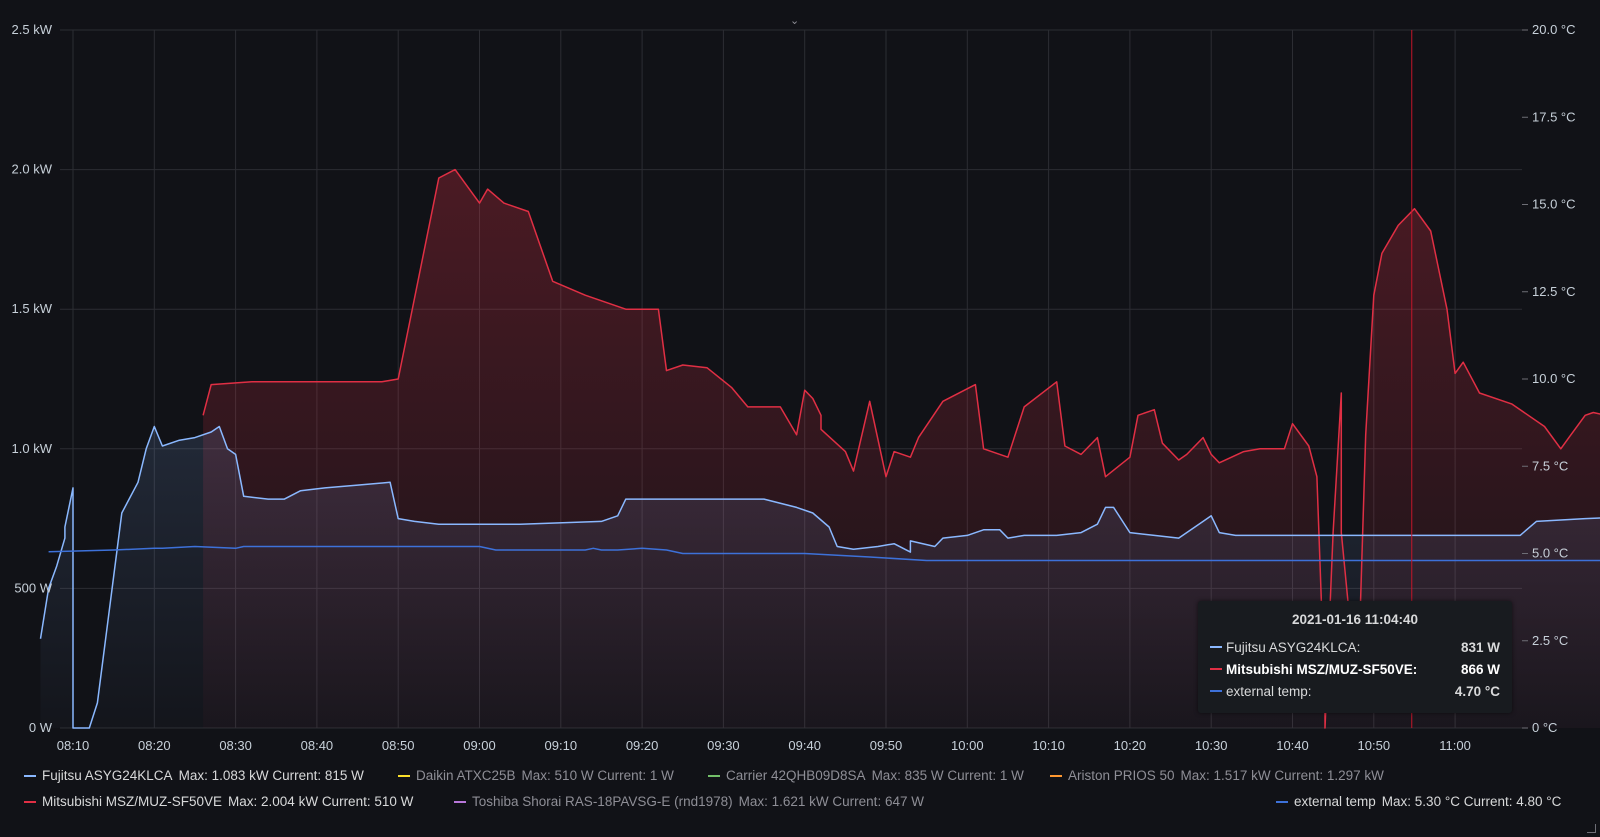 Image resolution: width=1600 pixels, height=837 pixels. Describe the element at coordinates (967, 745) in the screenshot. I see `x-tick-label: 10:00` at that location.